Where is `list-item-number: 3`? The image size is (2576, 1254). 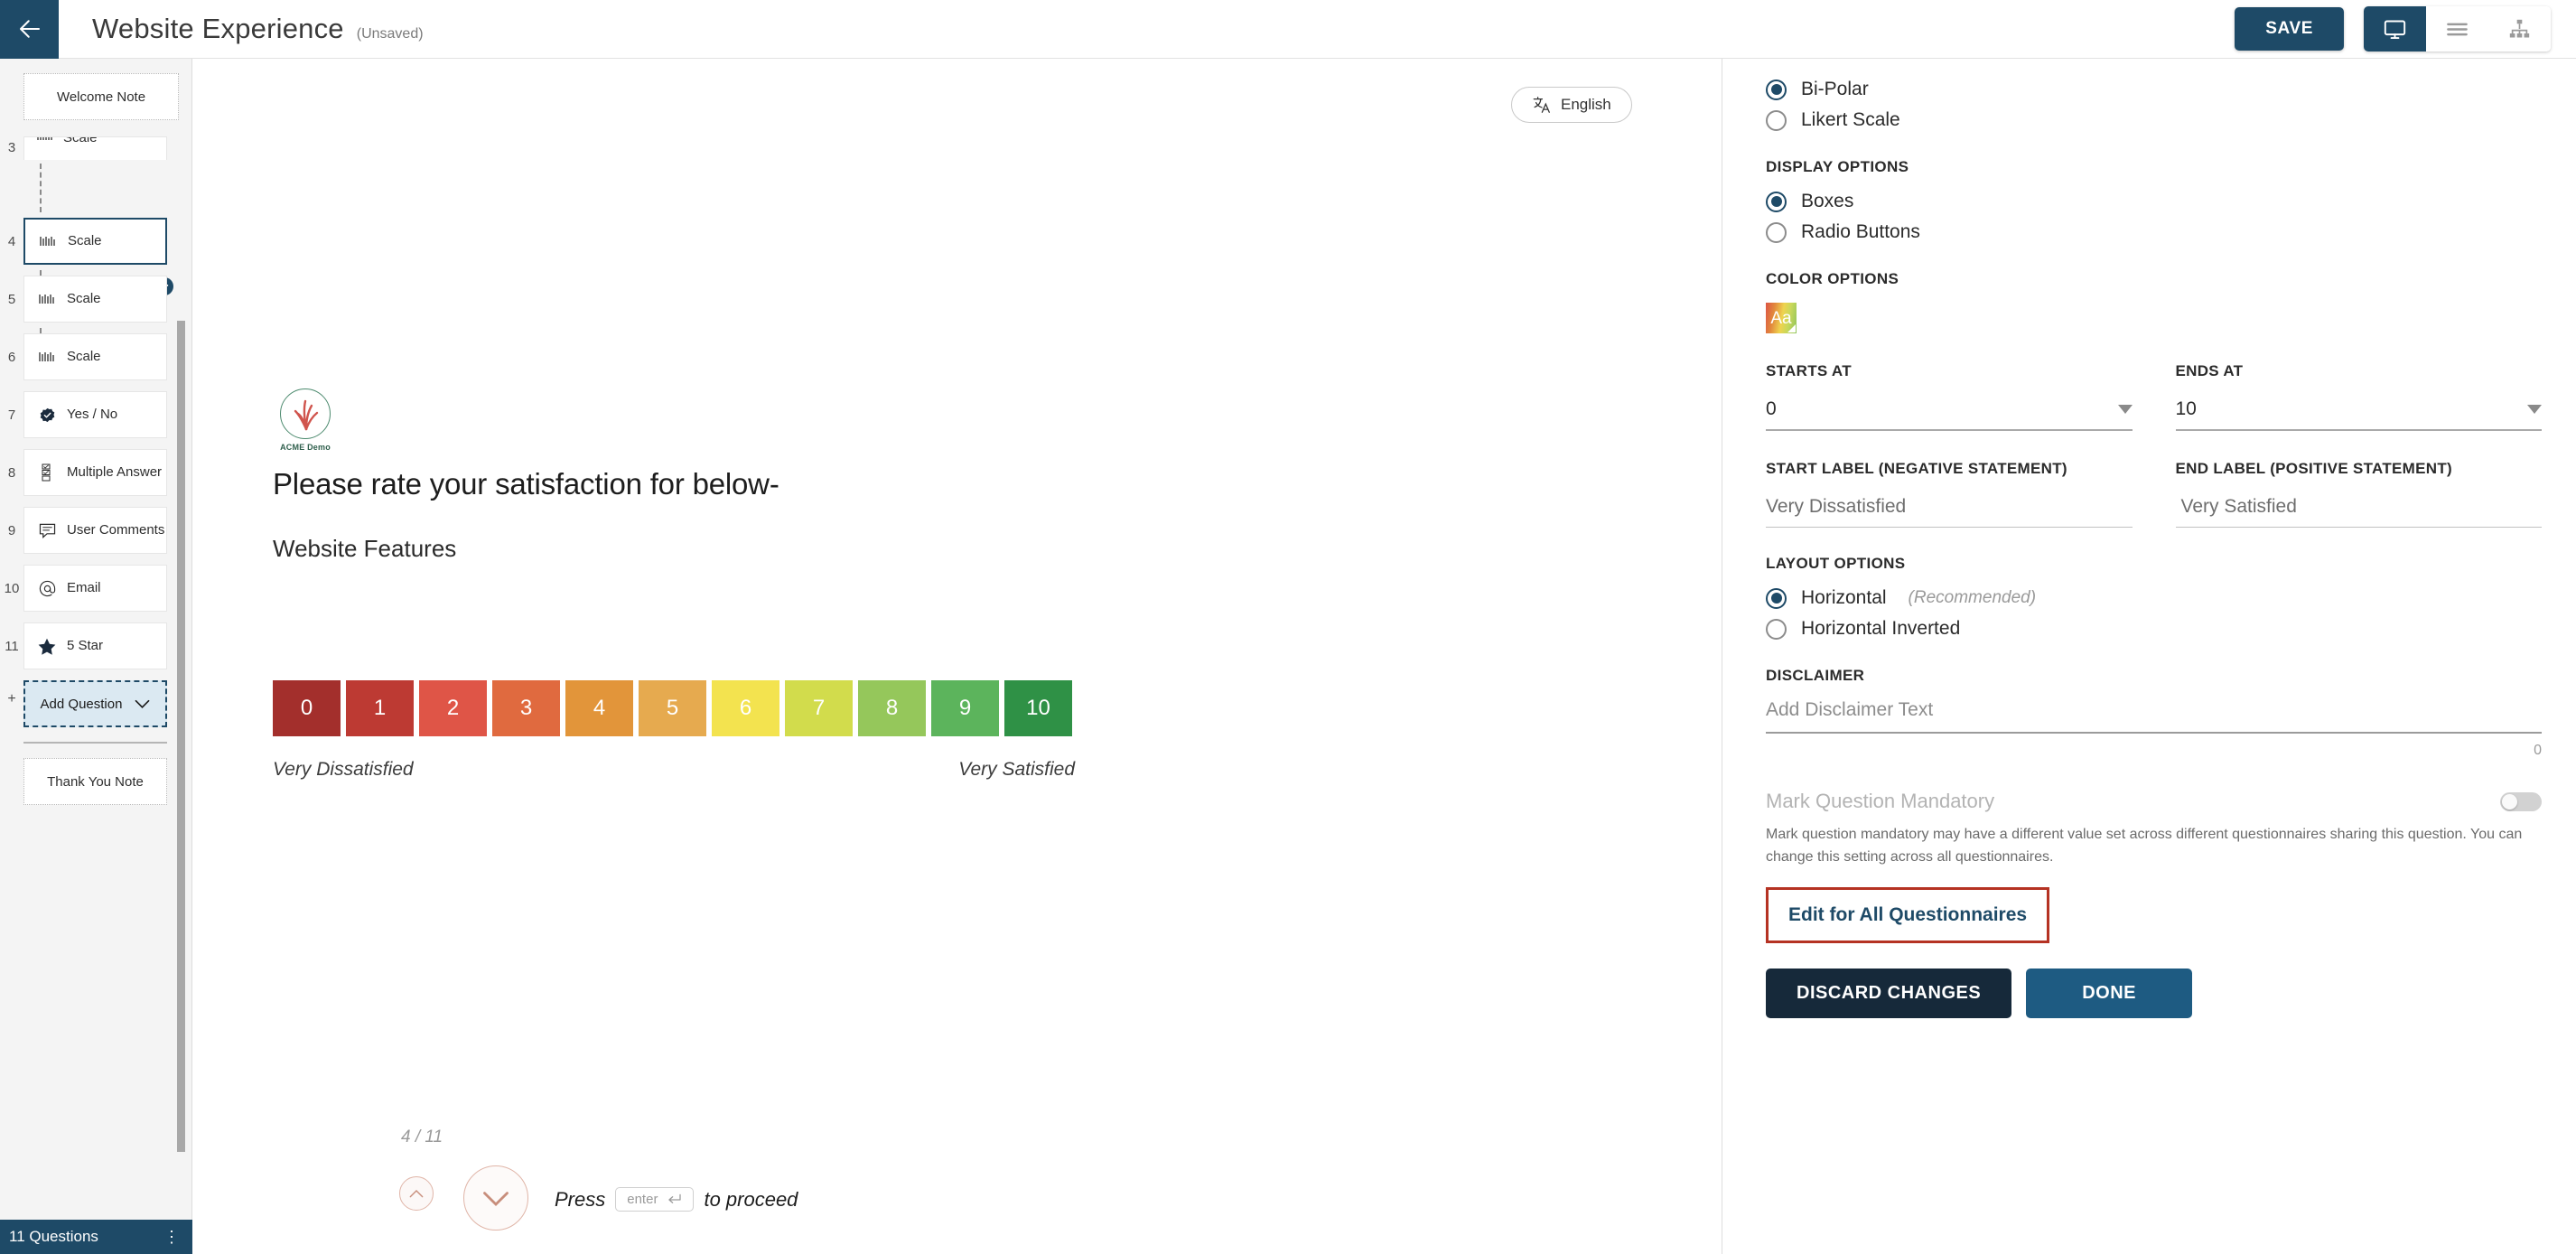
list-item-number: 3 is located at coordinates (11, 147).